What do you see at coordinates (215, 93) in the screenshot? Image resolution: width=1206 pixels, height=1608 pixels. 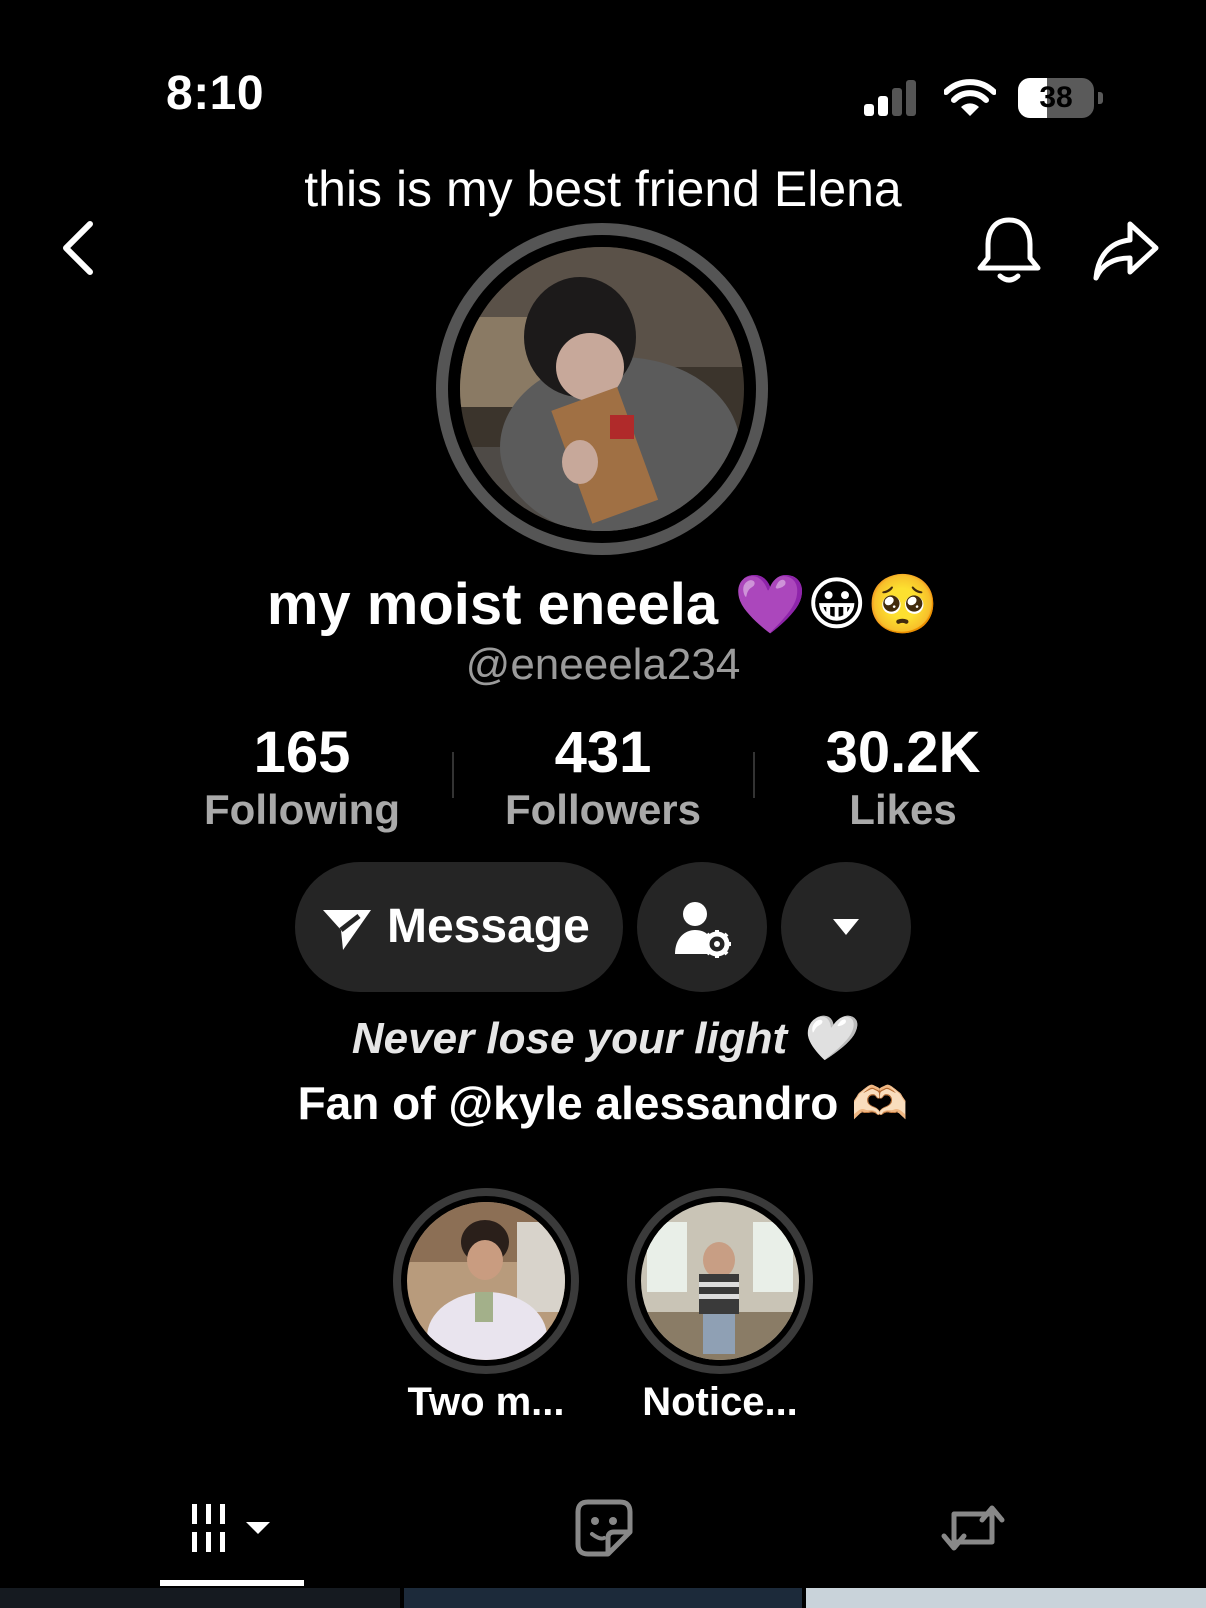 I see `status-time: 8:10` at bounding box center [215, 93].